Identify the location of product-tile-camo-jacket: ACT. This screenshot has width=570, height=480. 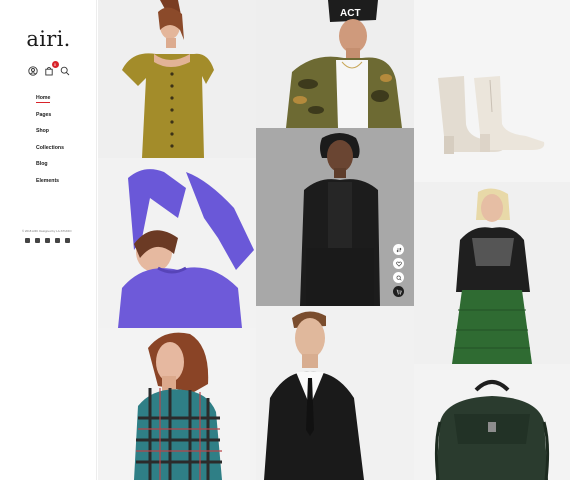
(335, 64).